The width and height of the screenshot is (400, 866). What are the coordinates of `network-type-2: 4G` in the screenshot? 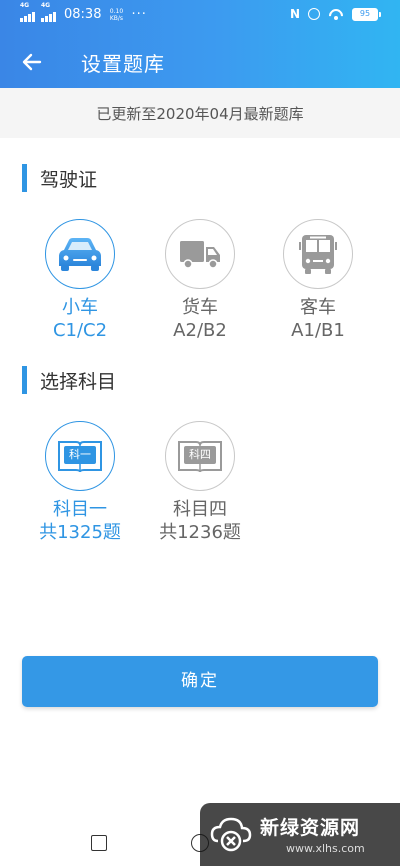 It's located at (46, 5).